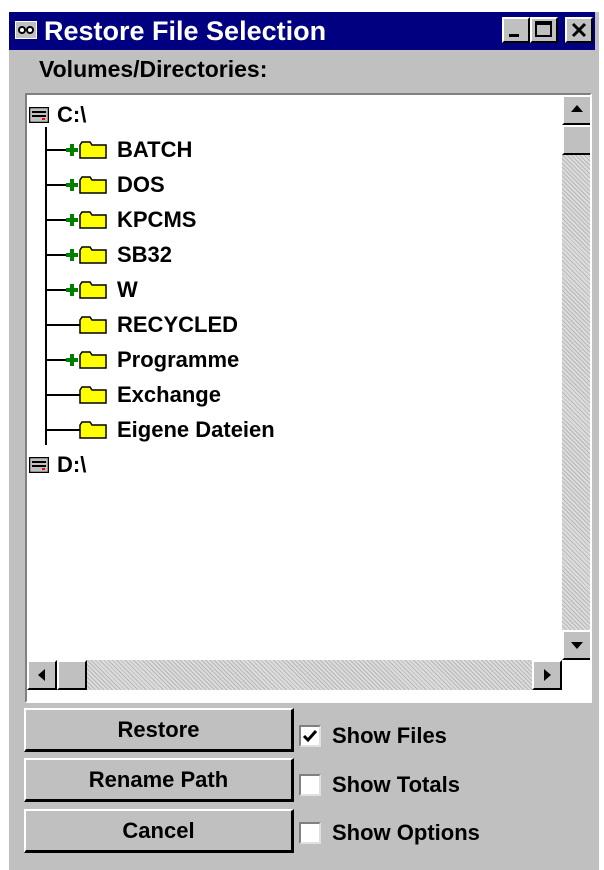 This screenshot has width=604, height=870. I want to click on folder-label: BATCH, so click(155, 149).